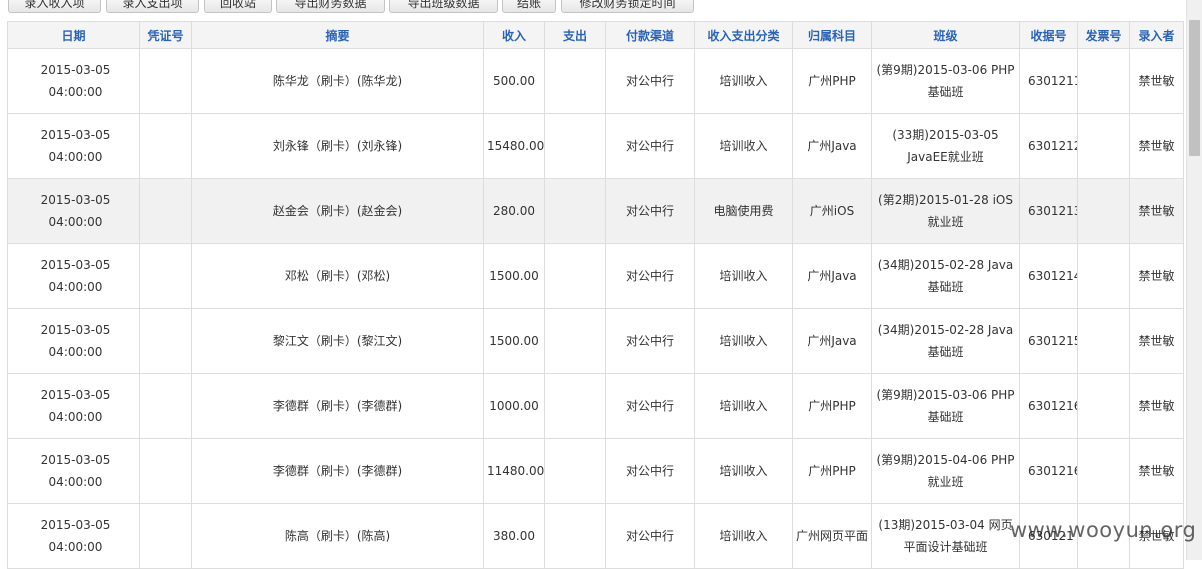 The height and width of the screenshot is (569, 1202). What do you see at coordinates (514, 81) in the screenshot?
I see `cell-income: 500.00` at bounding box center [514, 81].